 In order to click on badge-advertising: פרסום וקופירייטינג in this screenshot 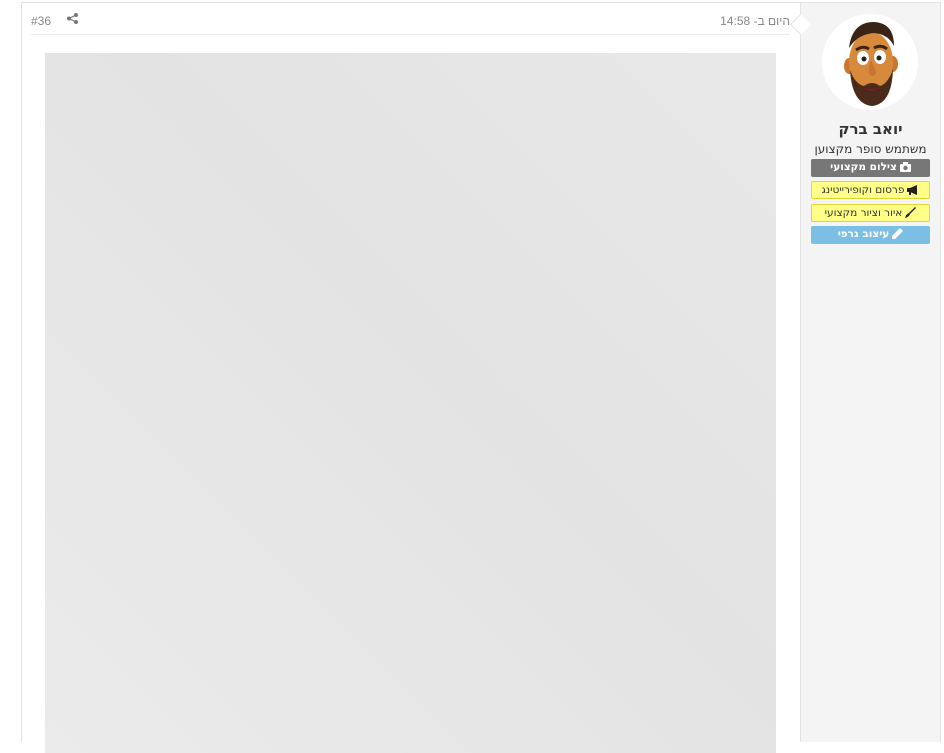, I will do `click(870, 190)`.